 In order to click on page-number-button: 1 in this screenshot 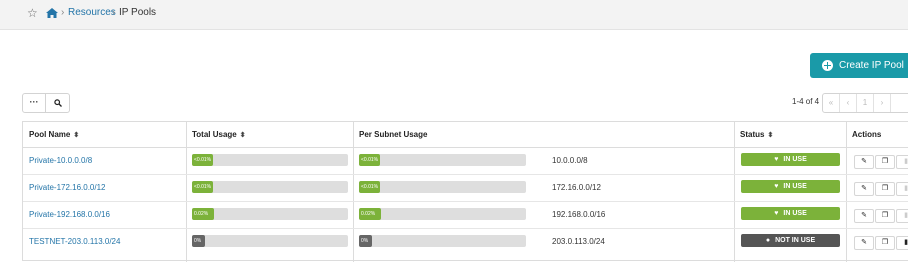, I will do `click(865, 103)`.